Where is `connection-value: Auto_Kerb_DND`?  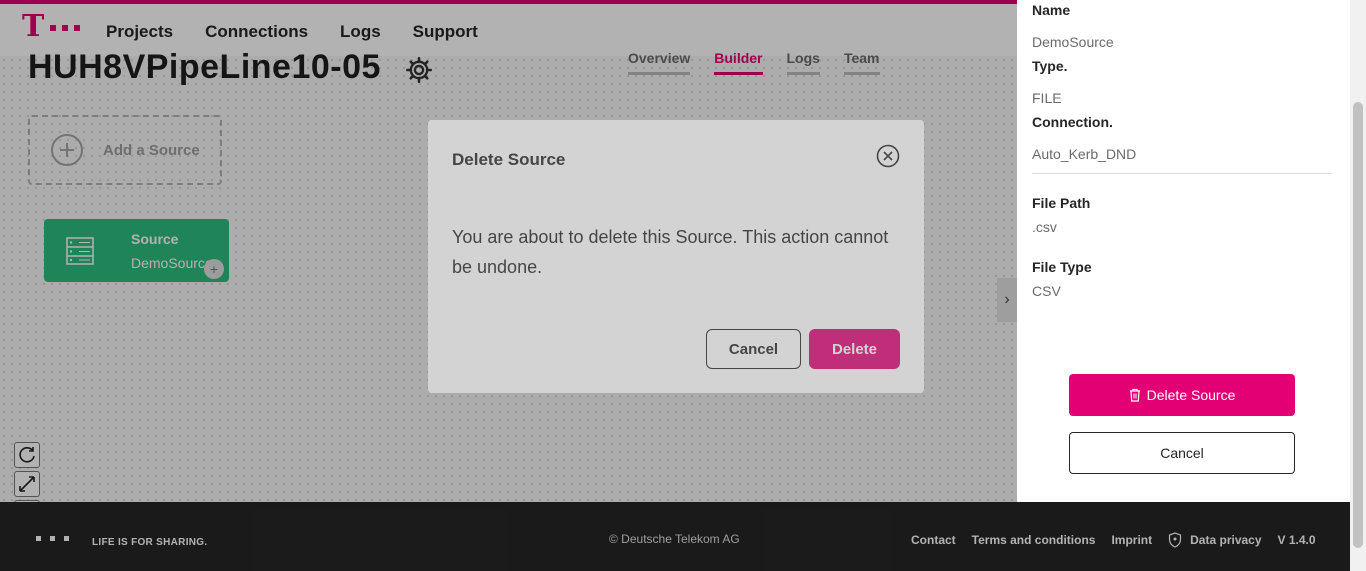
connection-value: Auto_Kerb_DND is located at coordinates (1084, 154).